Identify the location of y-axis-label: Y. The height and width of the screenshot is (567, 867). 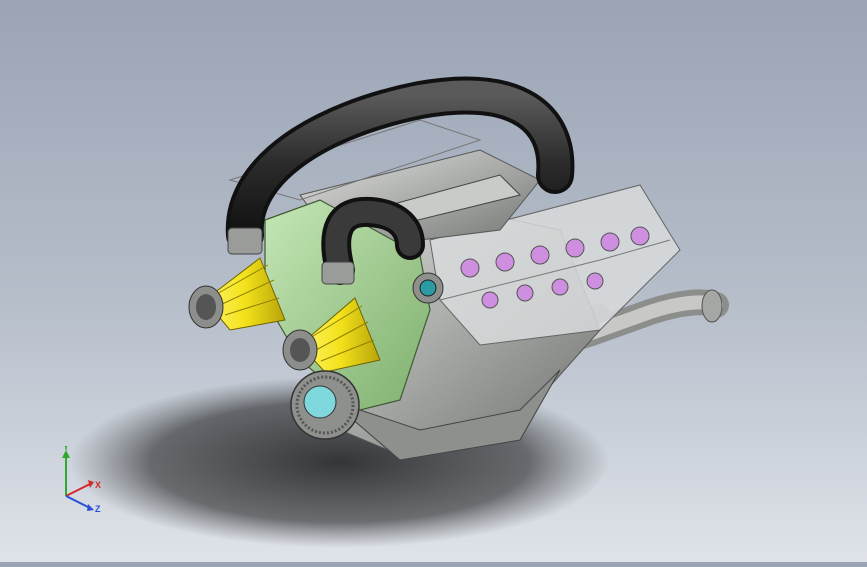
(66, 449).